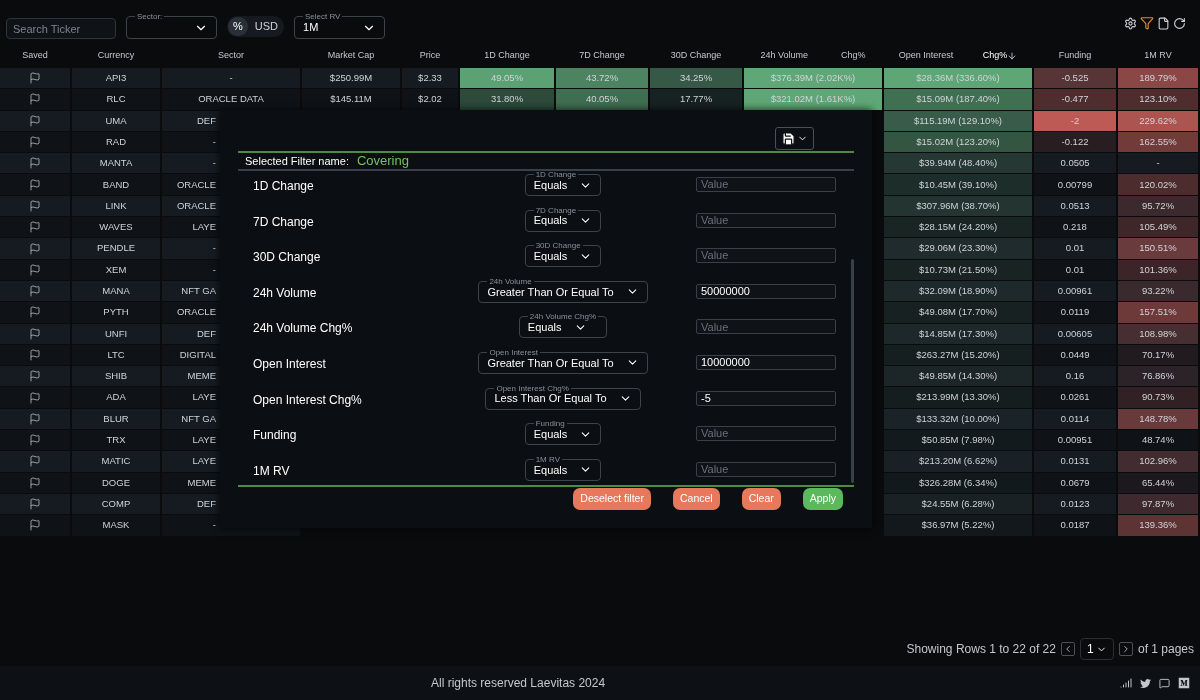 Image resolution: width=1200 pixels, height=700 pixels. What do you see at coordinates (351, 56) in the screenshot?
I see `column-header: Market Cap` at bounding box center [351, 56].